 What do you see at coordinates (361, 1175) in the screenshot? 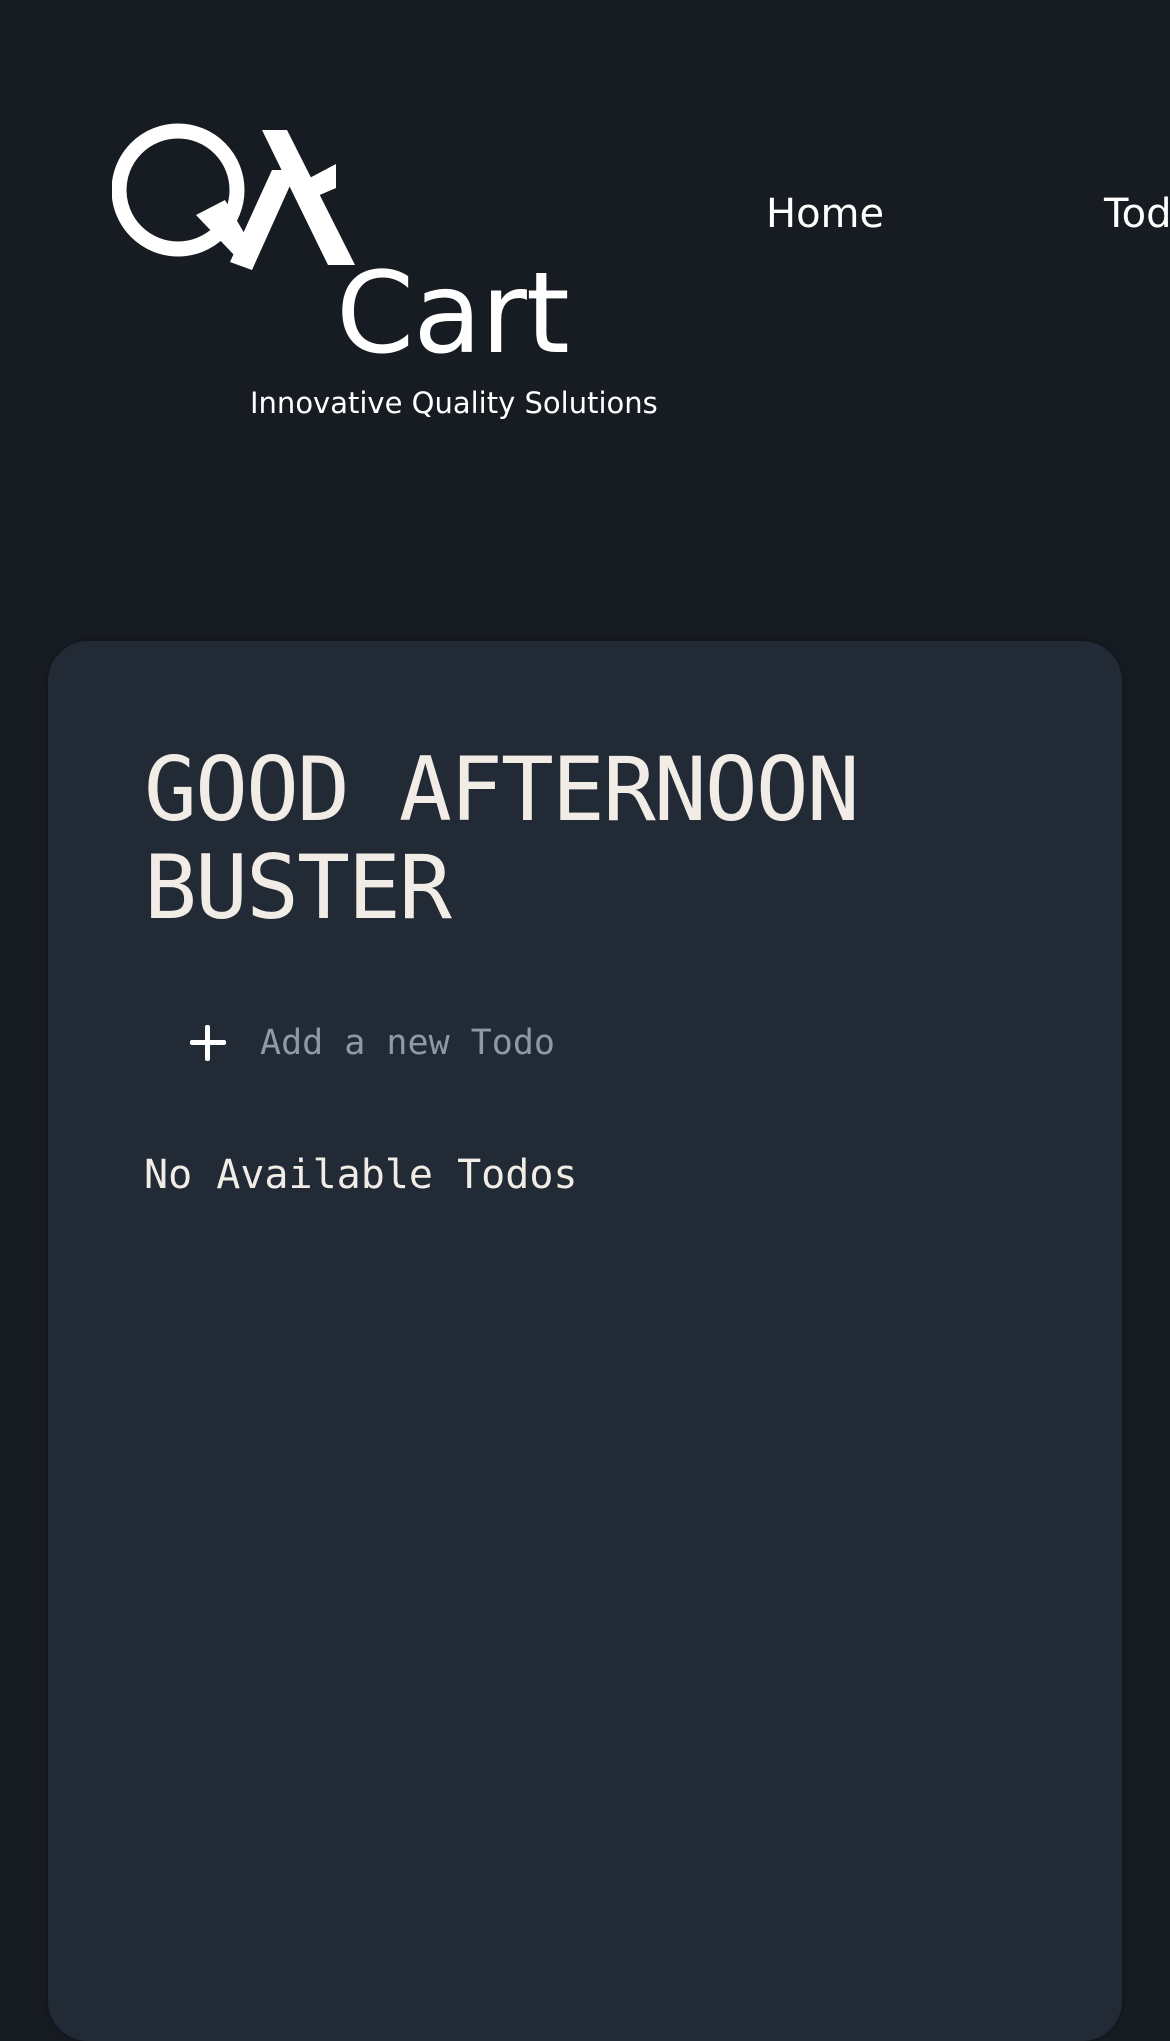
I see `empty-todos-message: No Available Todos` at bounding box center [361, 1175].